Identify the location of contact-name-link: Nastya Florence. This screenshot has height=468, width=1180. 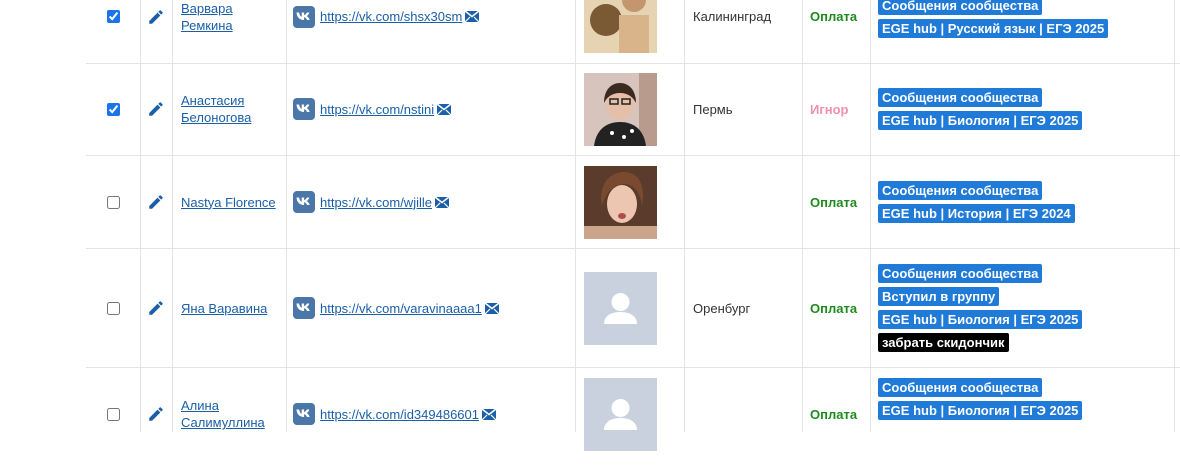
(228, 202).